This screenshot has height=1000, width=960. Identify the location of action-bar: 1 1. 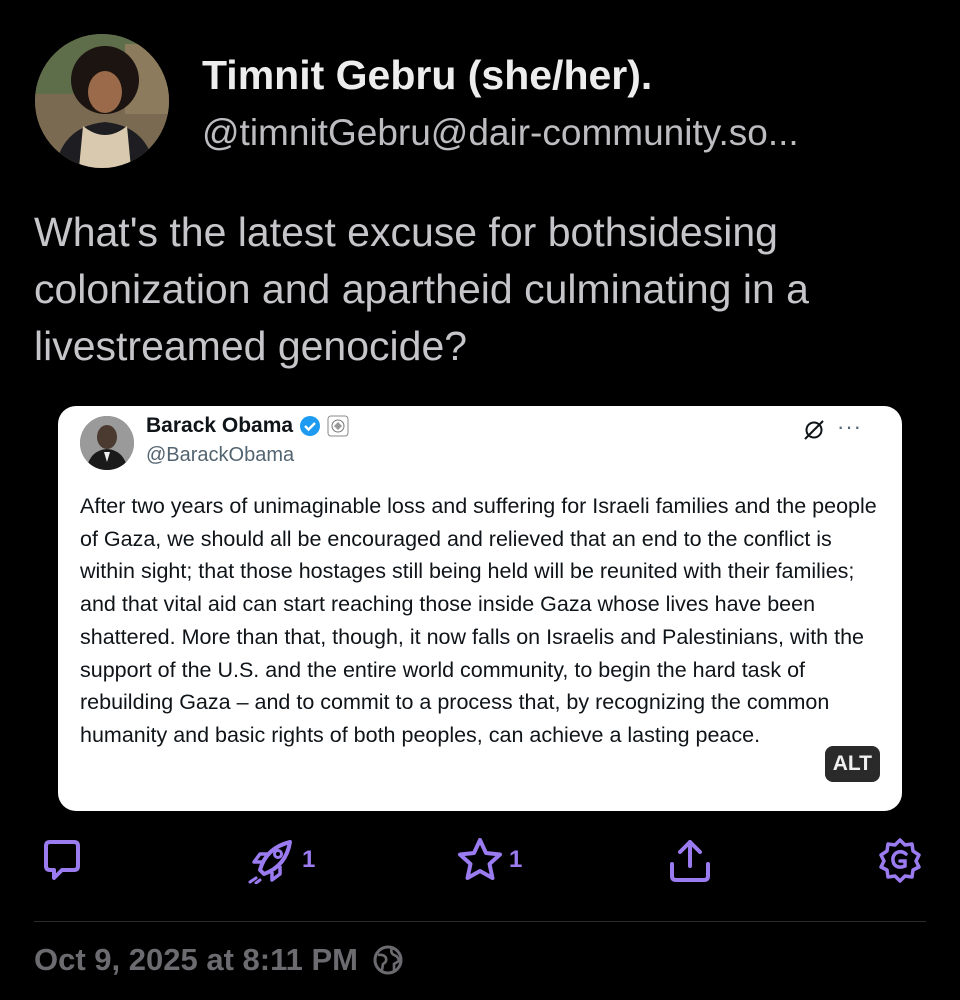
(480, 861).